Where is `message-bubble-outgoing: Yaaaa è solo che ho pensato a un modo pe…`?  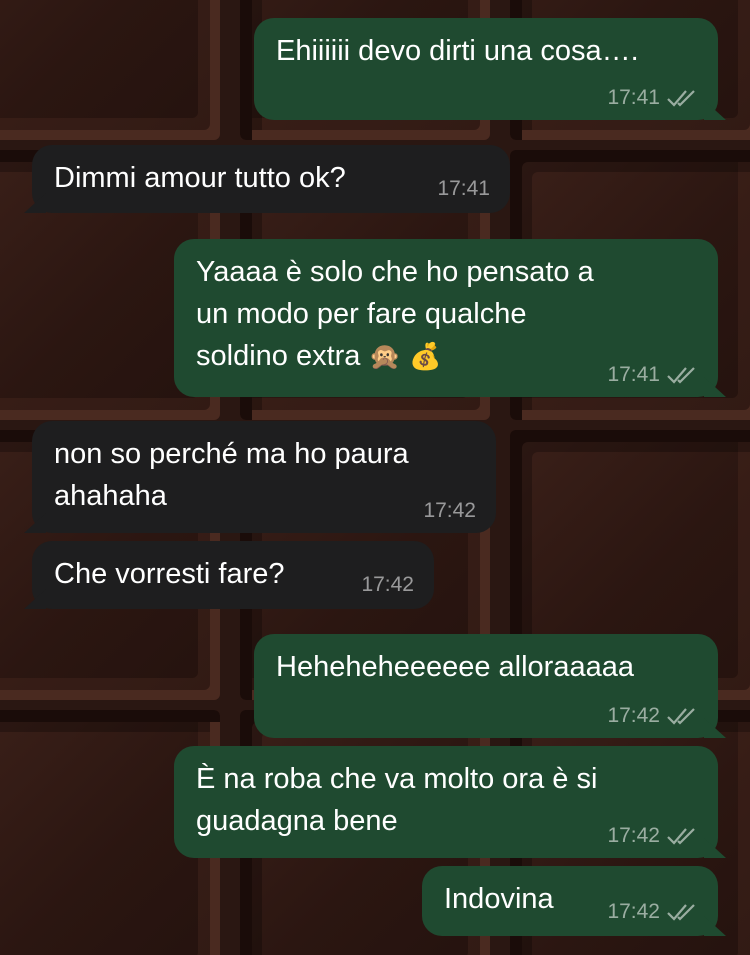
message-bubble-outgoing: Yaaaa è solo che ho pensato a un modo pe… is located at coordinates (446, 318).